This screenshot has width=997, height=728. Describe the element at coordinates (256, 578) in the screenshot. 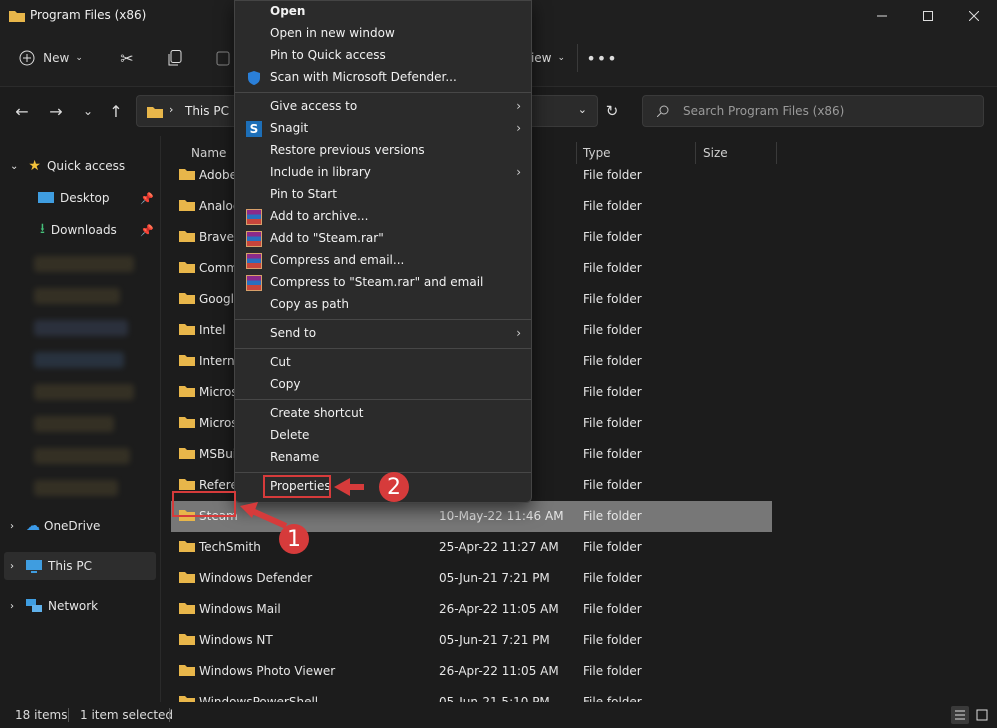

I see `file-name: Windows Defender` at that location.